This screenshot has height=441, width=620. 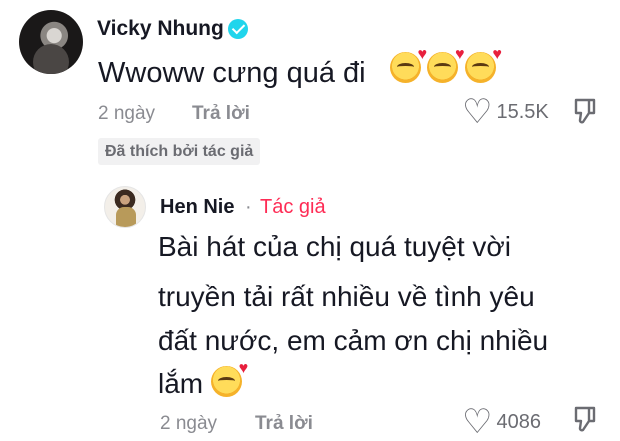 I want to click on comment-username: Vicky Nhung, so click(x=160, y=29).